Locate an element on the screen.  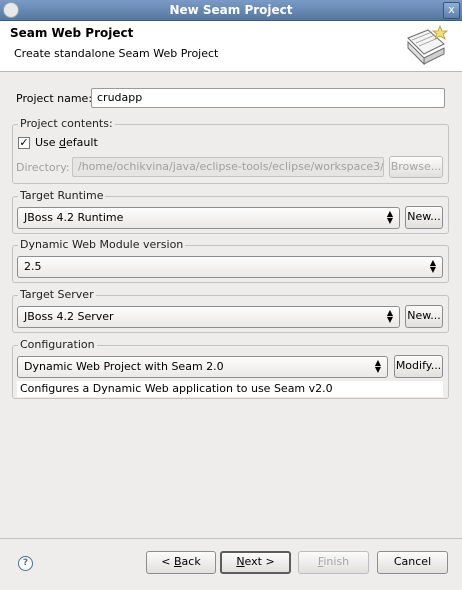
project-contents-group-label: Project contents: is located at coordinates (66, 123).